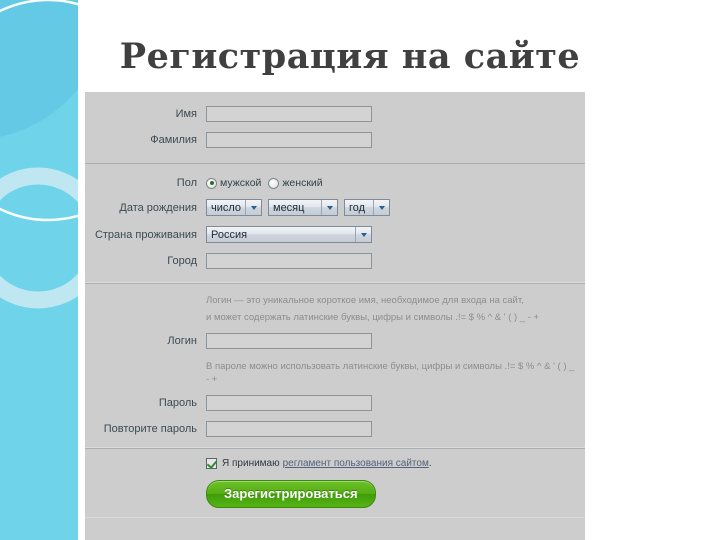 The height and width of the screenshot is (540, 720). I want to click on decorative-accent-band, so click(39, 270).